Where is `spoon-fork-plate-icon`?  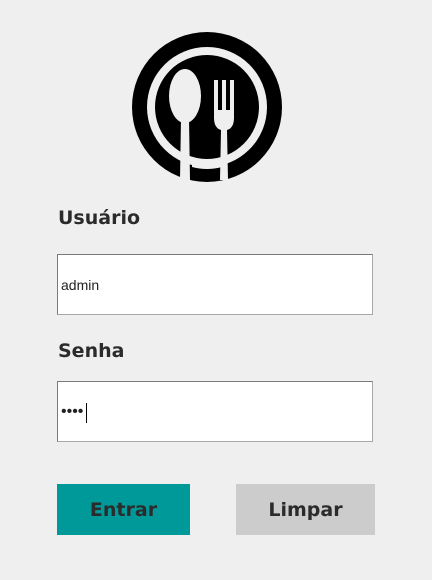 spoon-fork-plate-icon is located at coordinates (207, 107).